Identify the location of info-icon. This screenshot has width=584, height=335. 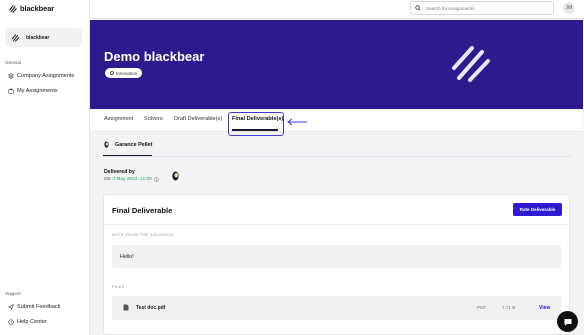
(156, 179).